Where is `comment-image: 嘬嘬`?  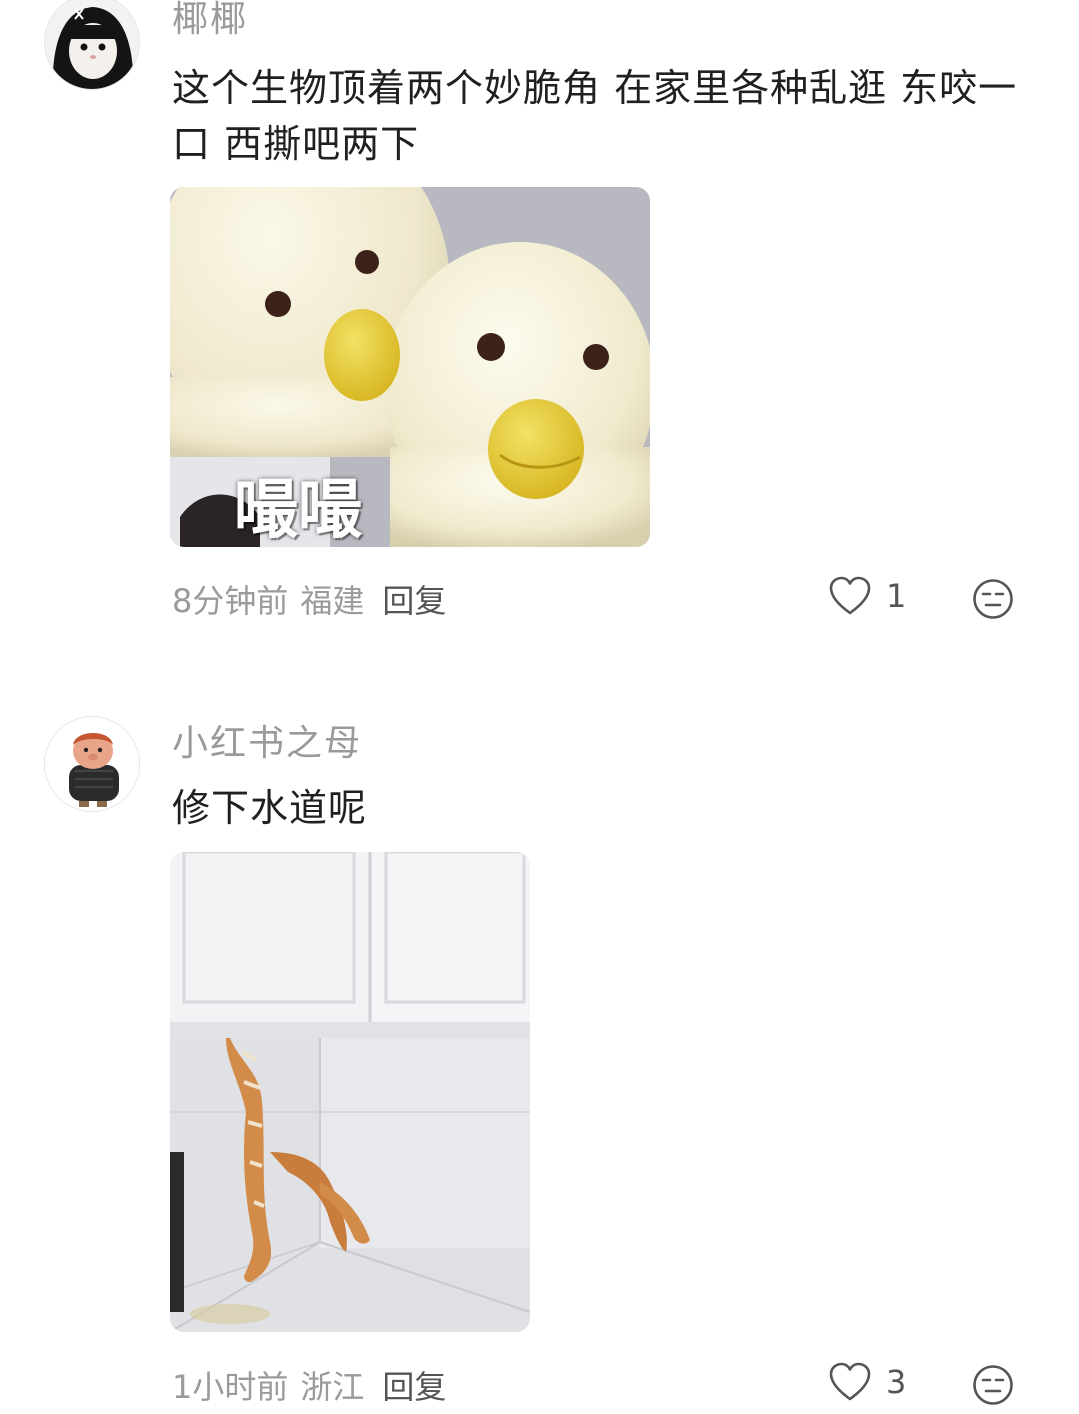
comment-image: 嘬嘬 is located at coordinates (410, 367).